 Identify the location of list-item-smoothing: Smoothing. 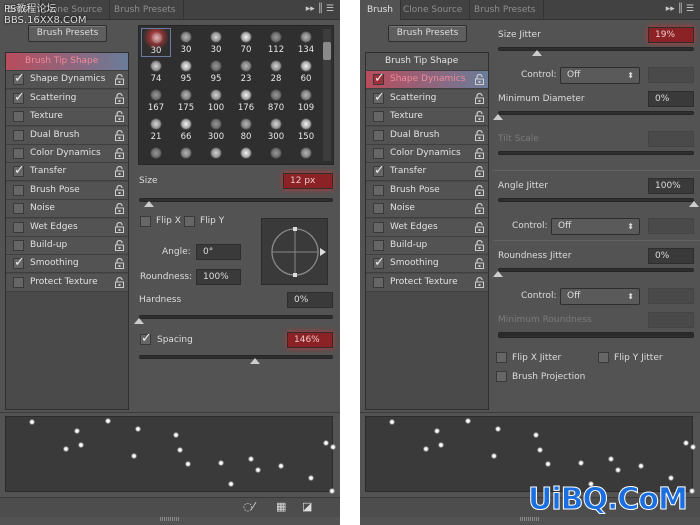
(427, 264).